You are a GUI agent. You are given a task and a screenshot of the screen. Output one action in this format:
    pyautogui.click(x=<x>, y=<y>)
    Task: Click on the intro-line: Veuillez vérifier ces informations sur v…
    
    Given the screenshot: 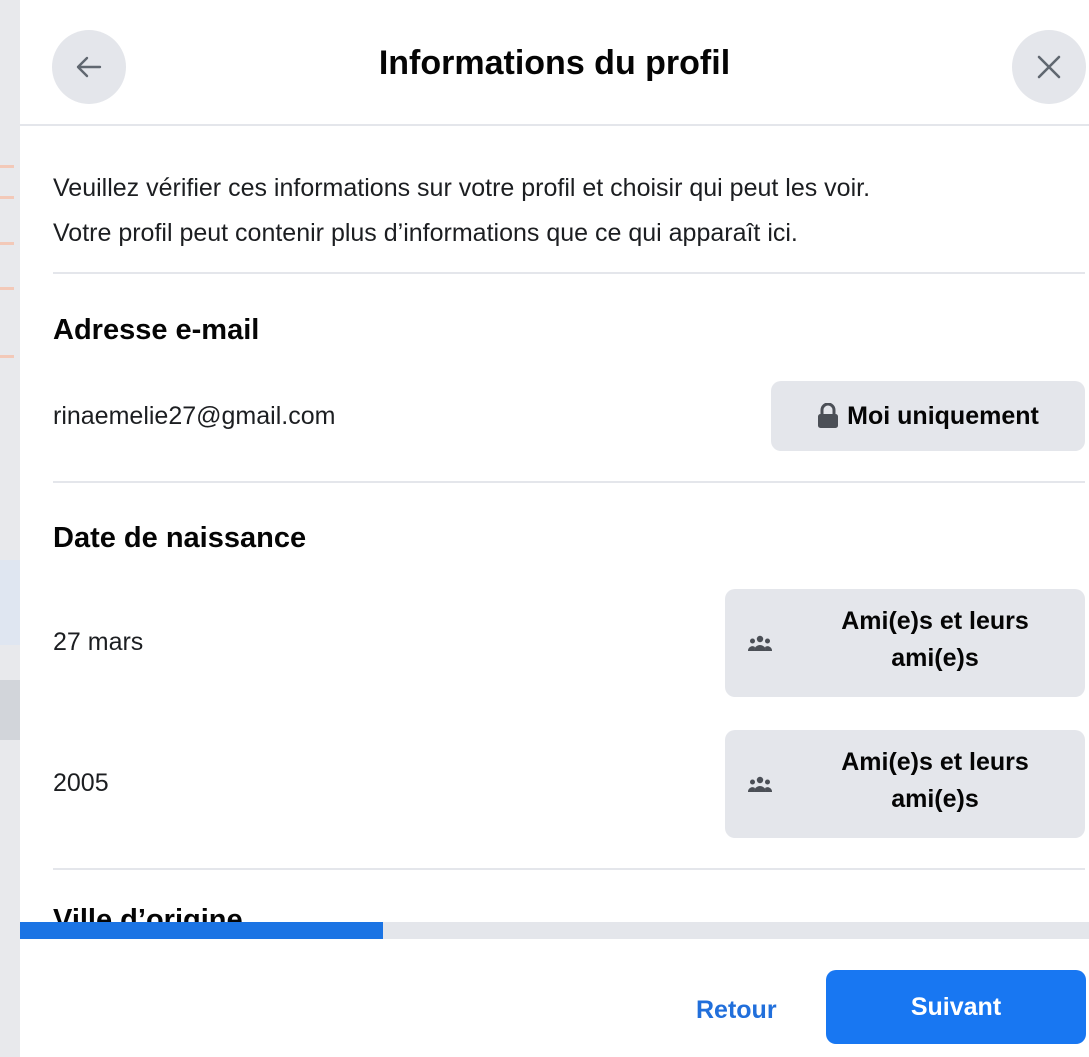 What is the action you would take?
    pyautogui.click(x=462, y=188)
    